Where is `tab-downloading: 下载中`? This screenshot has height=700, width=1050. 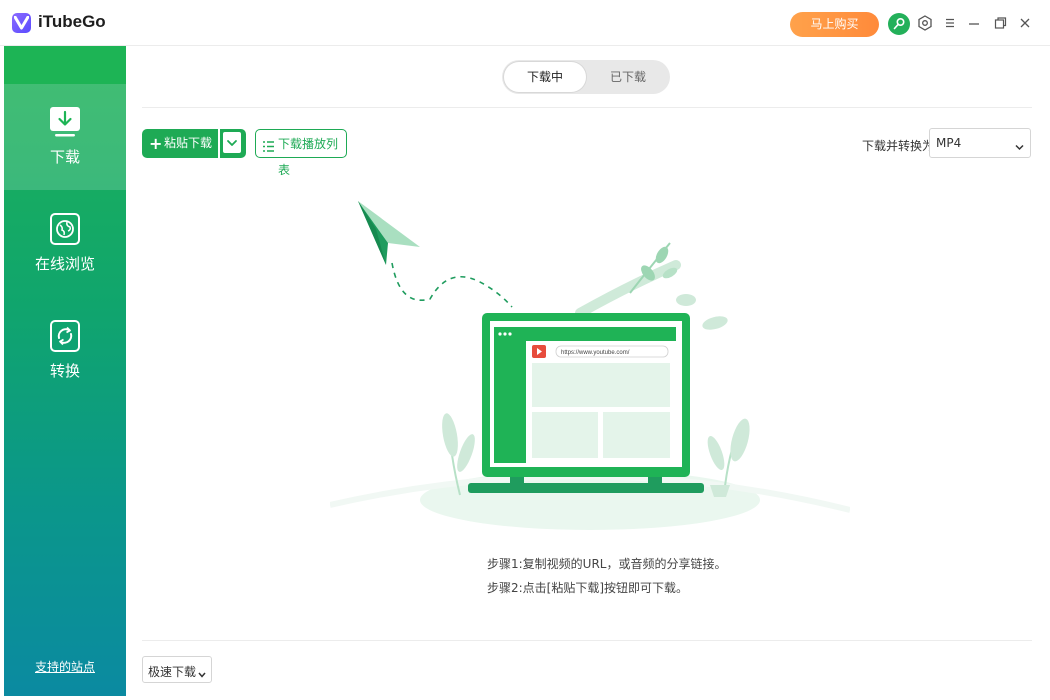
tab-downloading: 下载中 is located at coordinates (545, 77).